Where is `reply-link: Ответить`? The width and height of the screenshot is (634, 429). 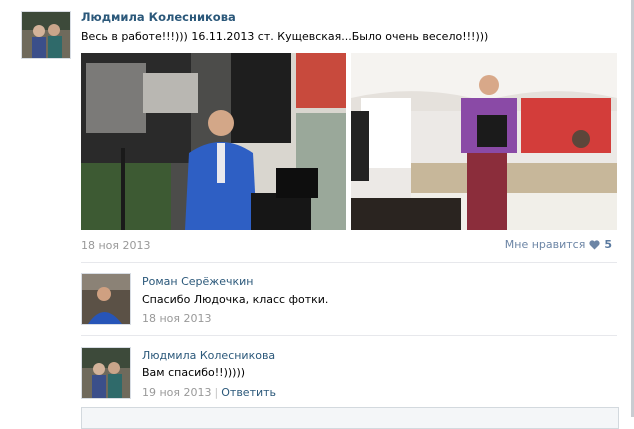 reply-link: Ответить is located at coordinates (248, 392).